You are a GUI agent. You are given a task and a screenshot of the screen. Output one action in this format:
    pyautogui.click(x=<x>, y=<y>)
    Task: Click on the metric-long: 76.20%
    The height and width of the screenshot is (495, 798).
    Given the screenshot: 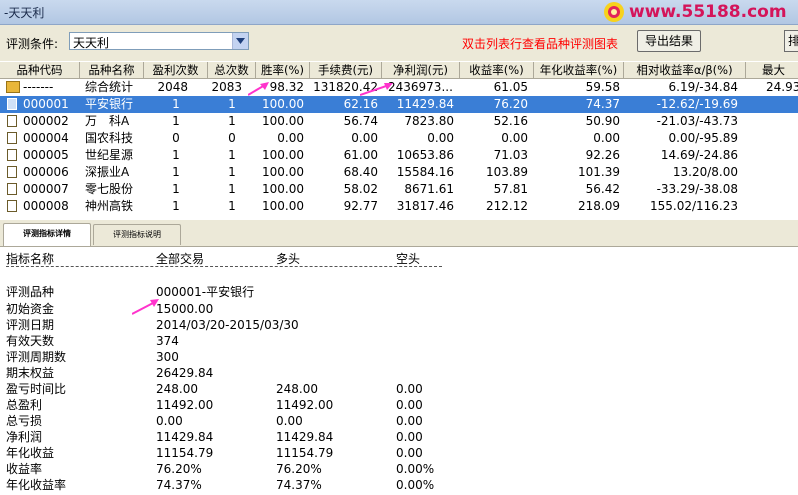 What is the action you would take?
    pyautogui.click(x=299, y=469)
    